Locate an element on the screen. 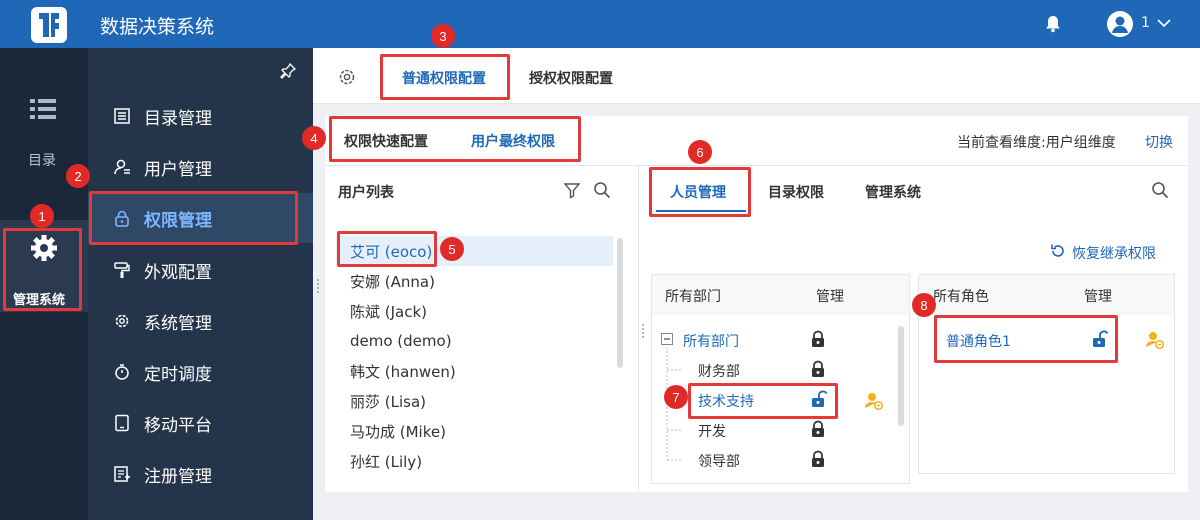 Image resolution: width=1200 pixels, height=520 pixels. step-badge: 8 is located at coordinates (924, 305).